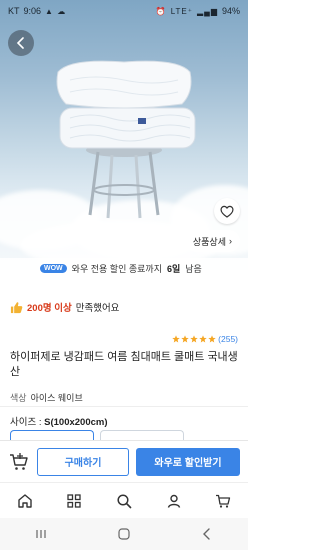  What do you see at coordinates (230, 241) in the screenshot?
I see `chevron-right-icon: ›` at bounding box center [230, 241].